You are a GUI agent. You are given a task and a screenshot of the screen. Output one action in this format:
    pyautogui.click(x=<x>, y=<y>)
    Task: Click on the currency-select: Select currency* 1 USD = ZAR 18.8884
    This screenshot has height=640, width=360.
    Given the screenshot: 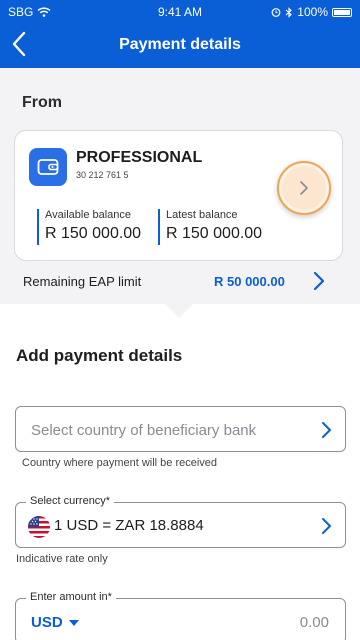 What is the action you would take?
    pyautogui.click(x=180, y=521)
    